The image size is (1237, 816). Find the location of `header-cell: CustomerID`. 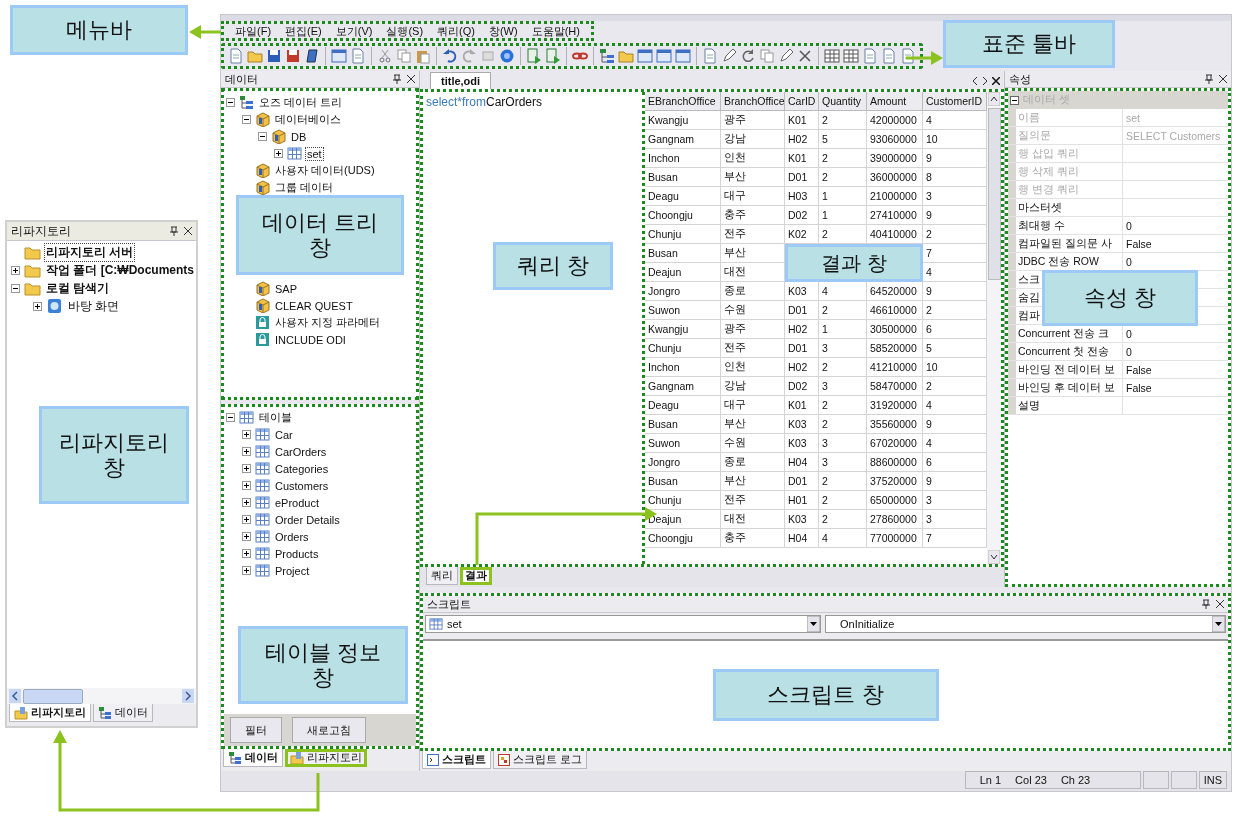

header-cell: CustomerID is located at coordinates (955, 101).